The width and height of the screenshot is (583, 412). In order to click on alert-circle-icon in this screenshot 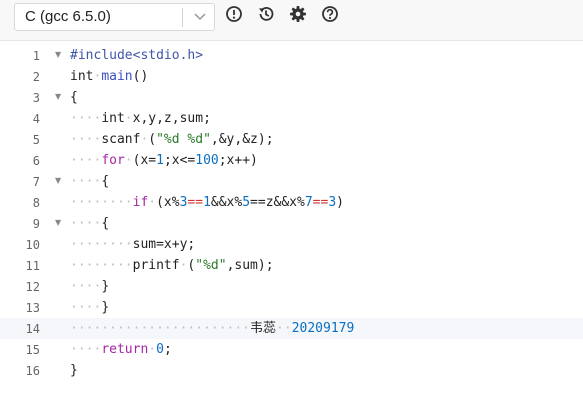, I will do `click(234, 14)`.